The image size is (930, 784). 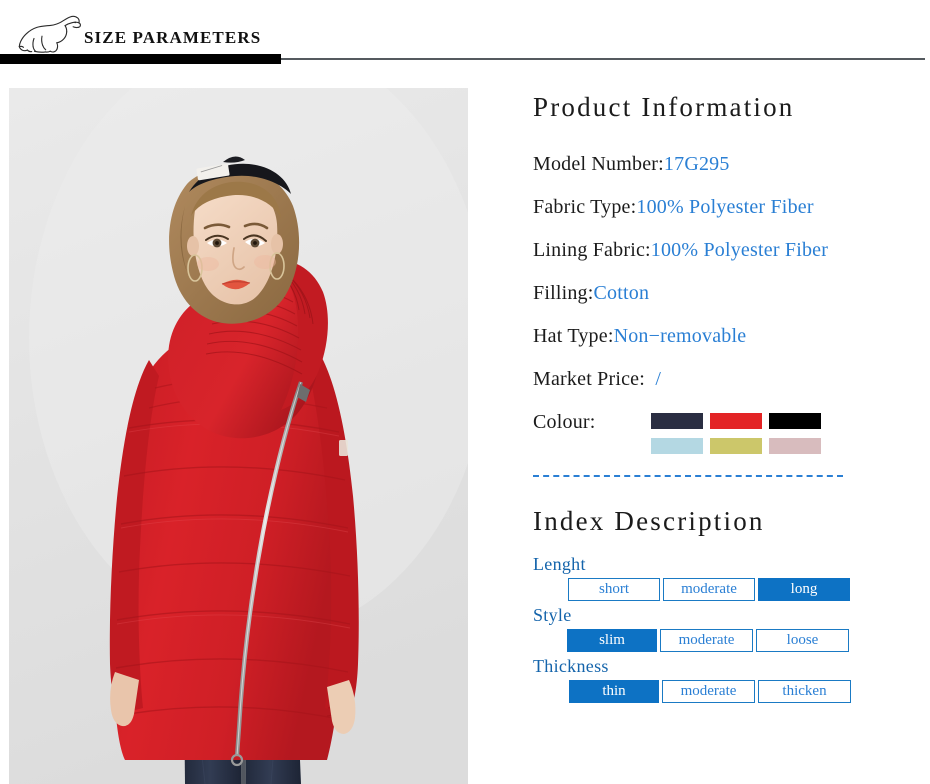 I want to click on header-rule-thin, so click(x=603, y=59).